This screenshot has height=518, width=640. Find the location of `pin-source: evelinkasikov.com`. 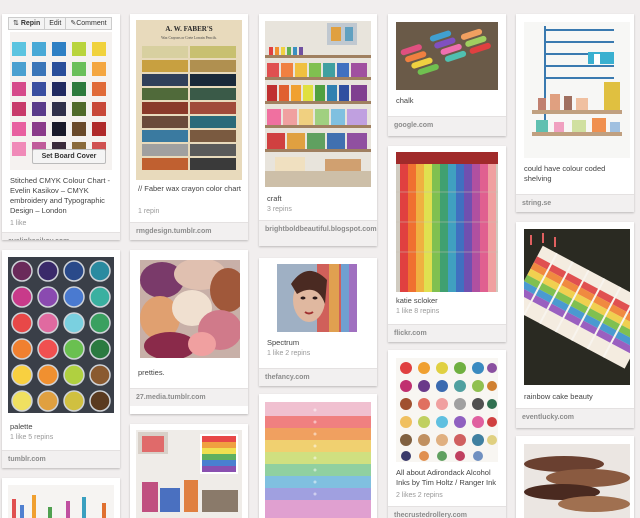

pin-source: evelinkasikov.com is located at coordinates (61, 236).